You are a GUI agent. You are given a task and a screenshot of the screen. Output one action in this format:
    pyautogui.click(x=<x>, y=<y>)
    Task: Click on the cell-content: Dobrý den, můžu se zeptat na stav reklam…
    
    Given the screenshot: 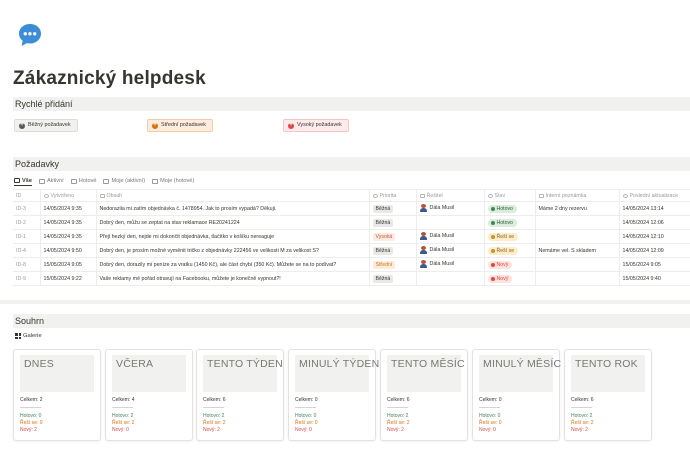 What is the action you would take?
    pyautogui.click(x=232, y=222)
    